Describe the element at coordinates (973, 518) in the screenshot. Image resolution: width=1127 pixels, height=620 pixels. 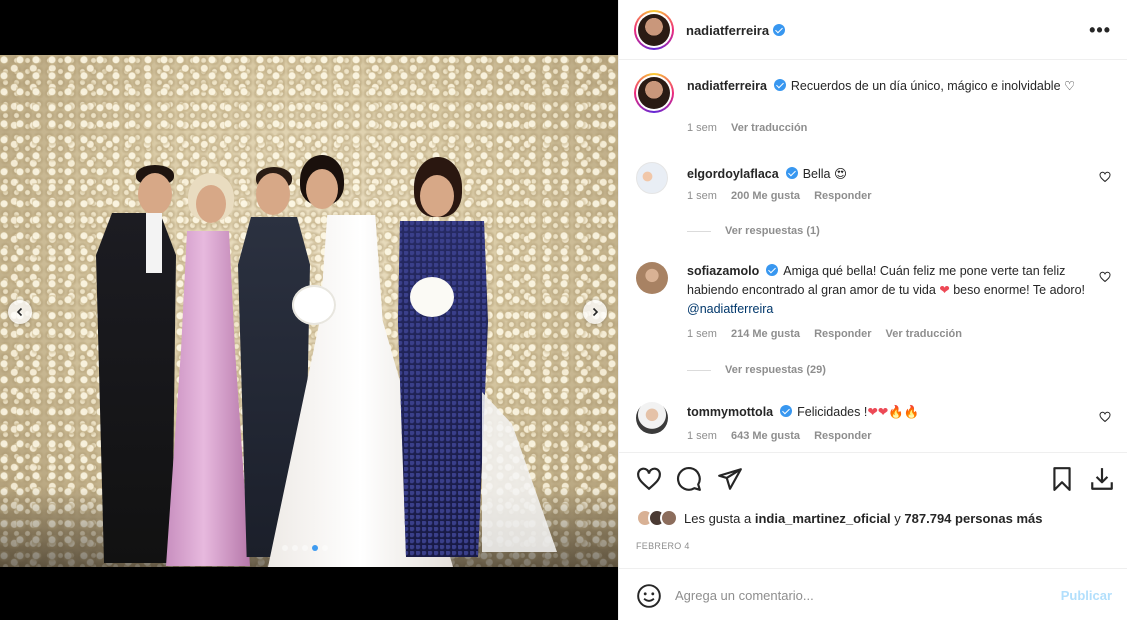
I see `likes-others-count: 787.794 personas más` at that location.